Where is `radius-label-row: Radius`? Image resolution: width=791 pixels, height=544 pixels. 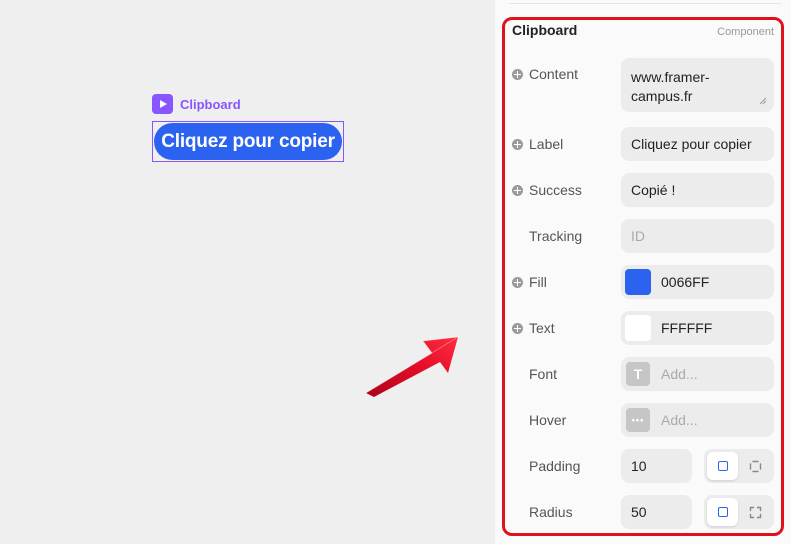
radius-label-row: Radius is located at coordinates (542, 512).